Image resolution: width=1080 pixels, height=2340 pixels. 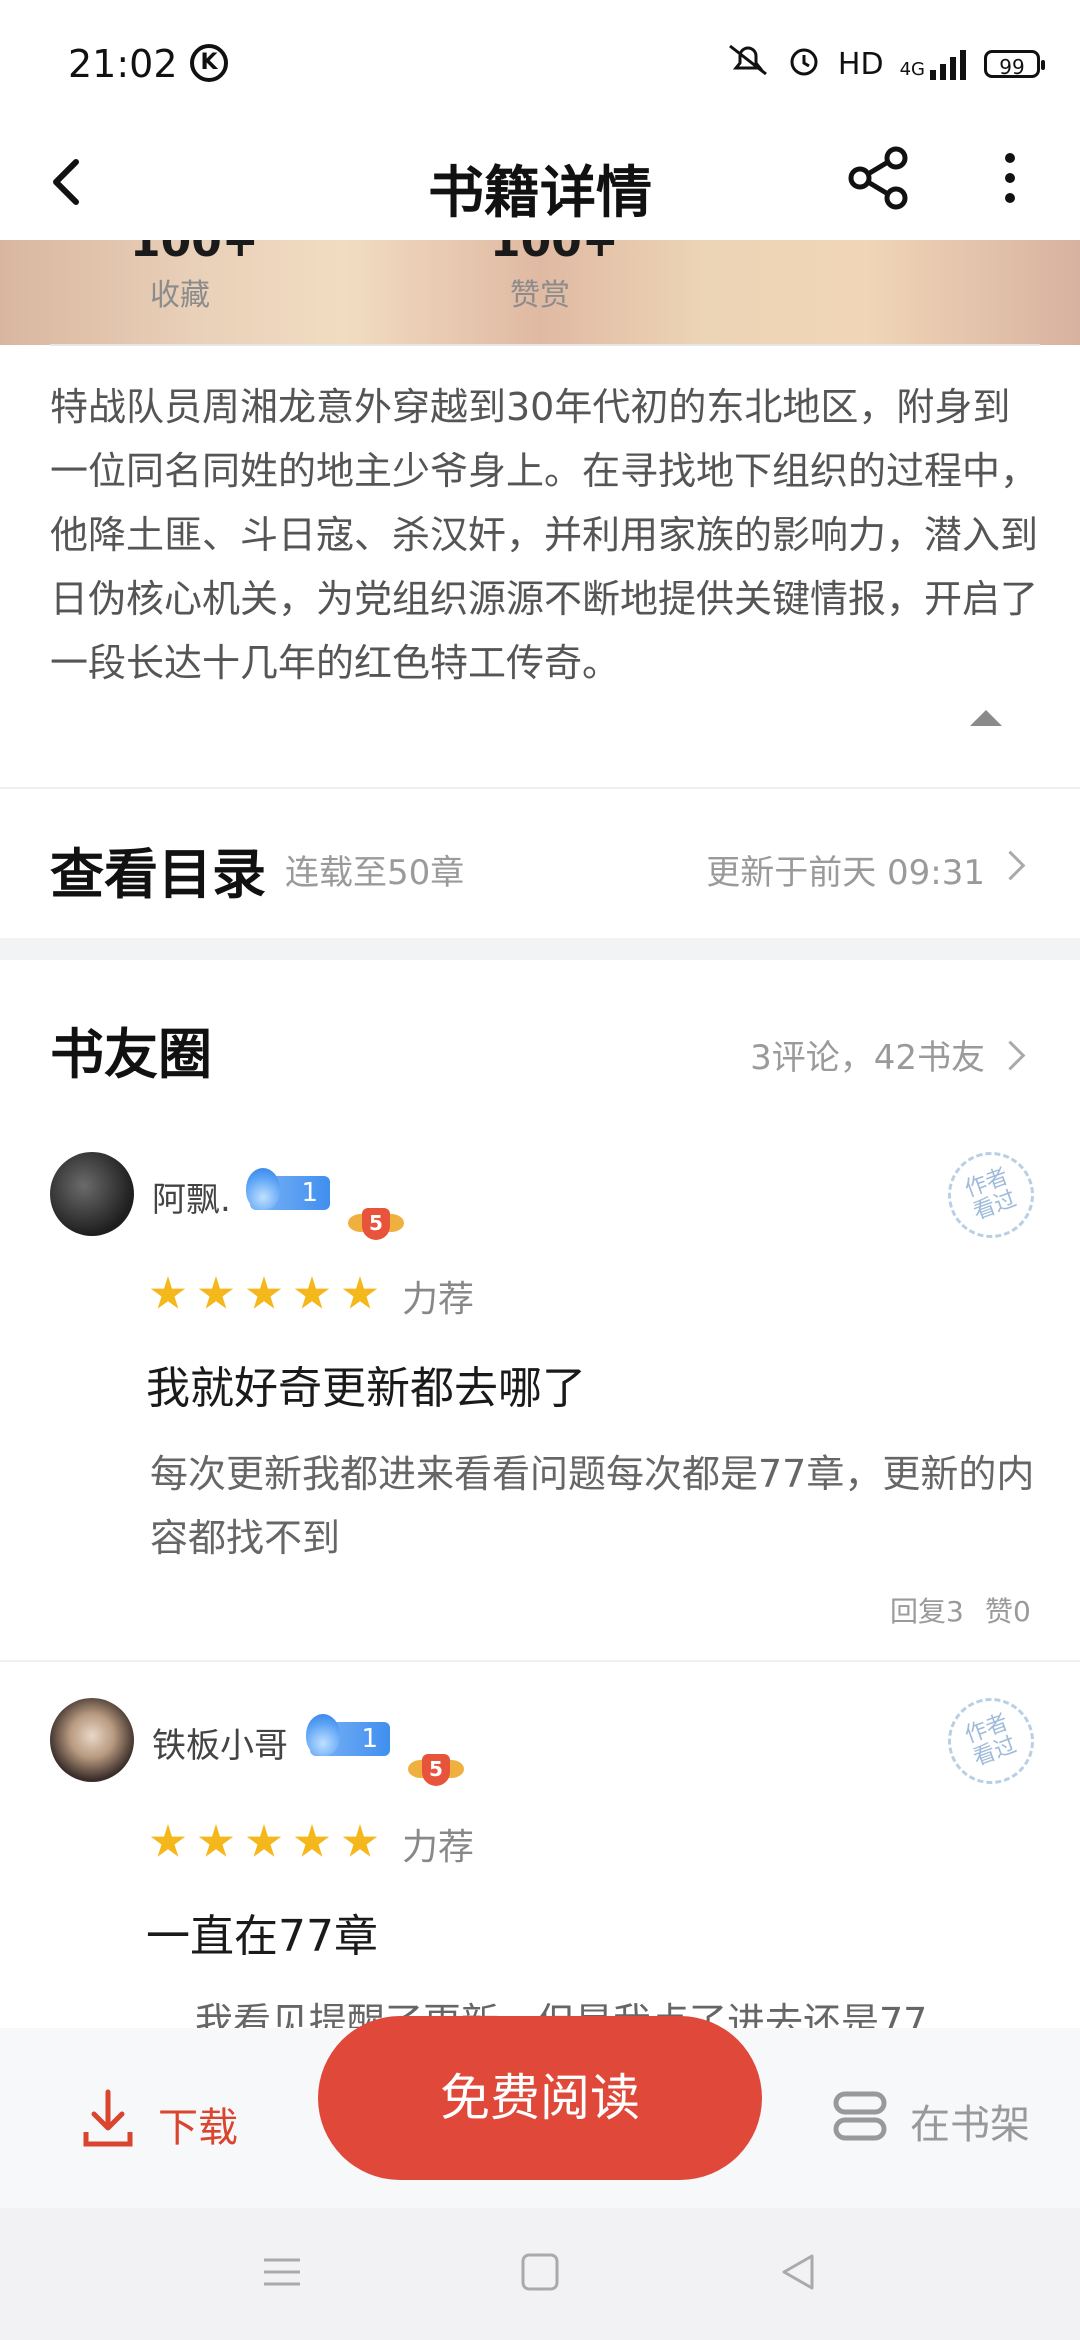 What do you see at coordinates (282, 2274) in the screenshot?
I see `menu-icon` at bounding box center [282, 2274].